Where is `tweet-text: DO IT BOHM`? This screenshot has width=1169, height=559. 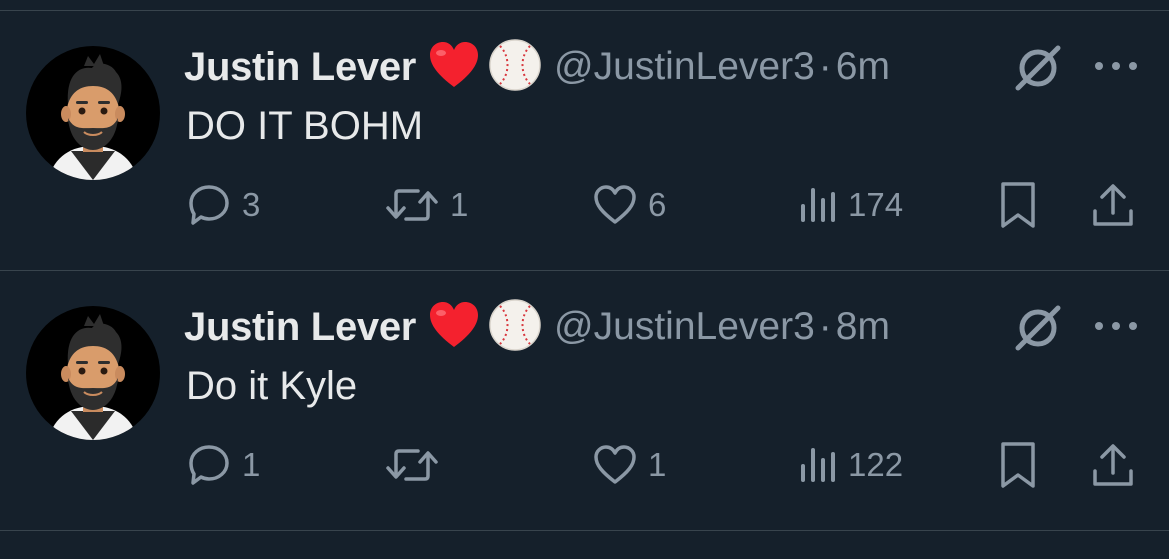
tweet-text: DO IT BOHM is located at coordinates (305, 126).